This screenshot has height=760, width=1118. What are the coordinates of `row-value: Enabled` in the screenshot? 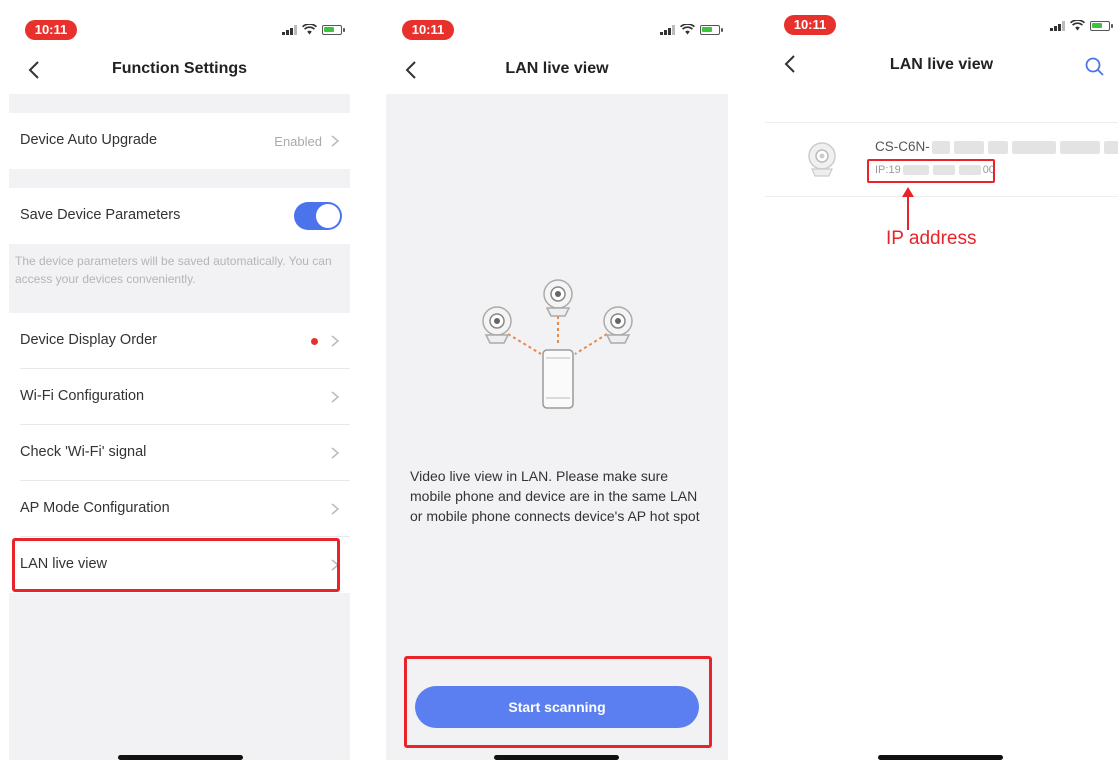 It's located at (298, 141).